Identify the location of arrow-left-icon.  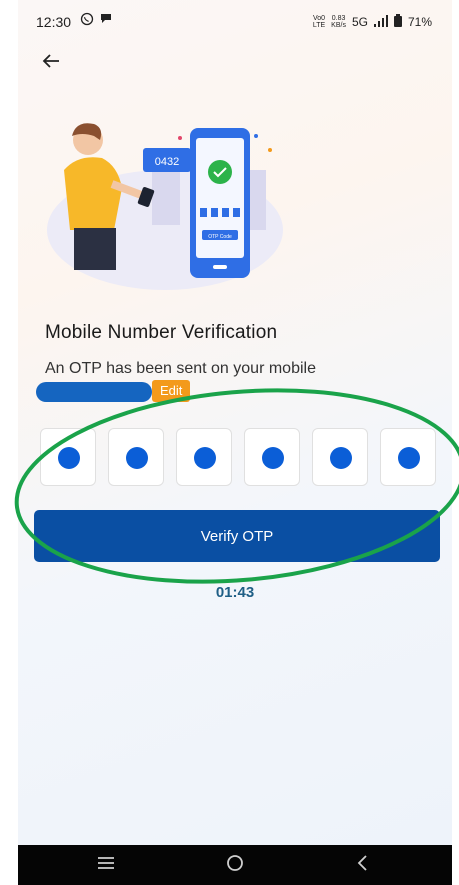
(50, 61).